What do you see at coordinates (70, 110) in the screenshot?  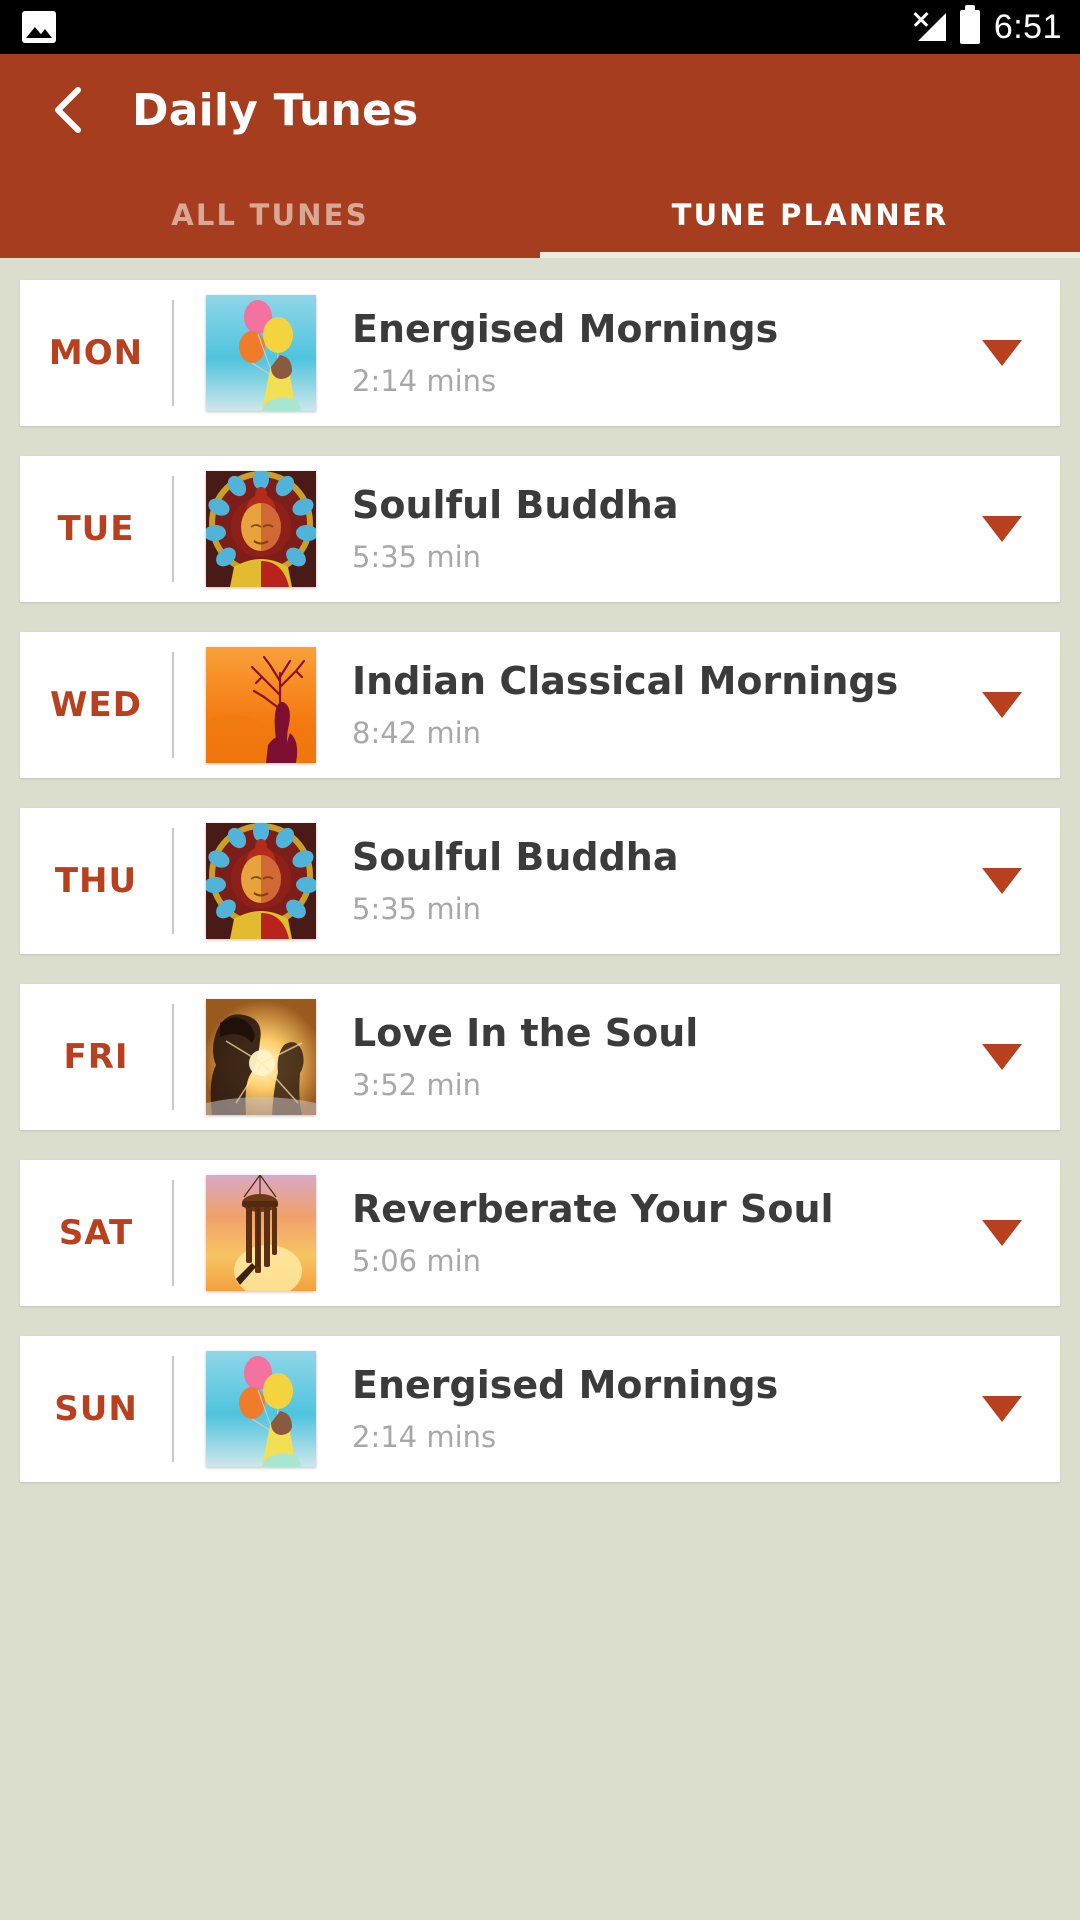 I see `back-chevron-icon` at bounding box center [70, 110].